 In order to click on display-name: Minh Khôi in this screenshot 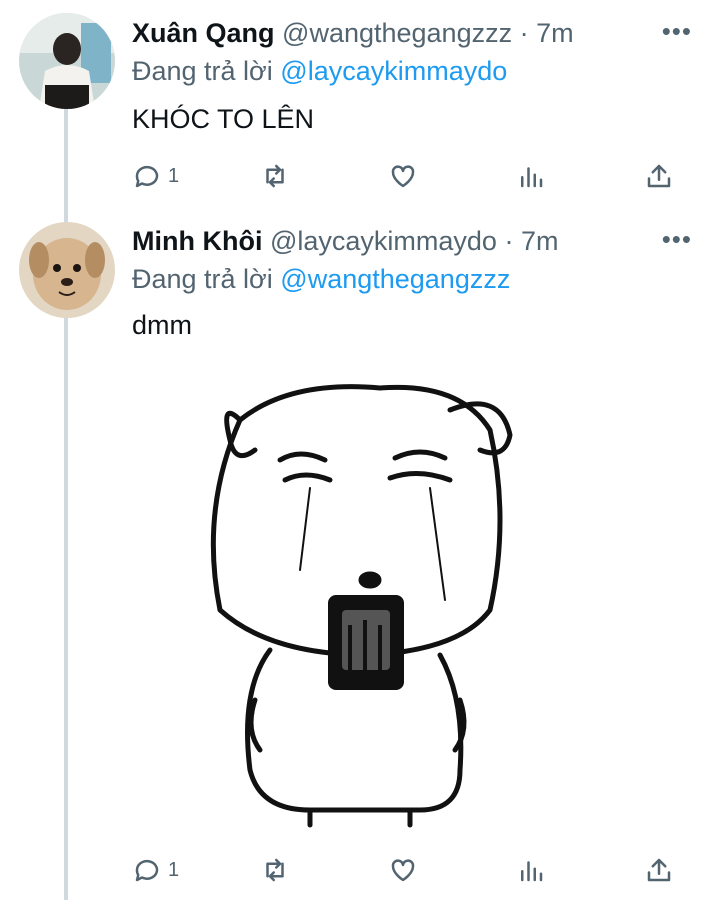, I will do `click(197, 241)`.